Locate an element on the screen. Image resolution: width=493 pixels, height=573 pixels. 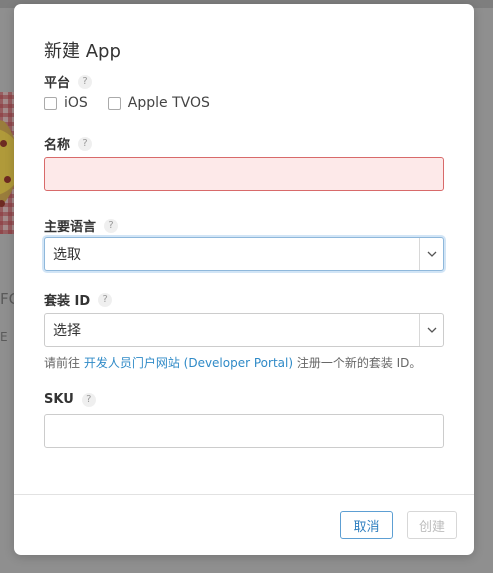
platform-option-ios: iOS is located at coordinates (66, 103).